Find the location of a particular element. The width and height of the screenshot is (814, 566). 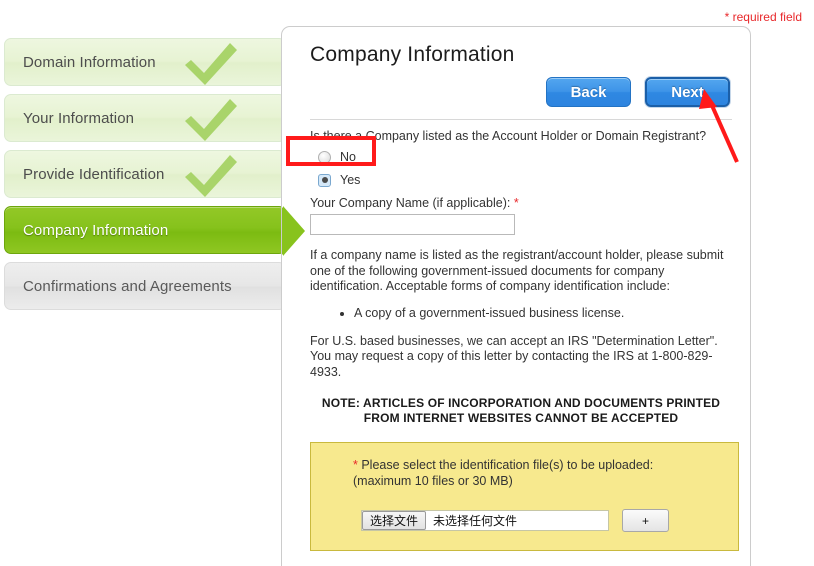

sidebar-item-domain-information: Domain Information is located at coordinates (145, 62).